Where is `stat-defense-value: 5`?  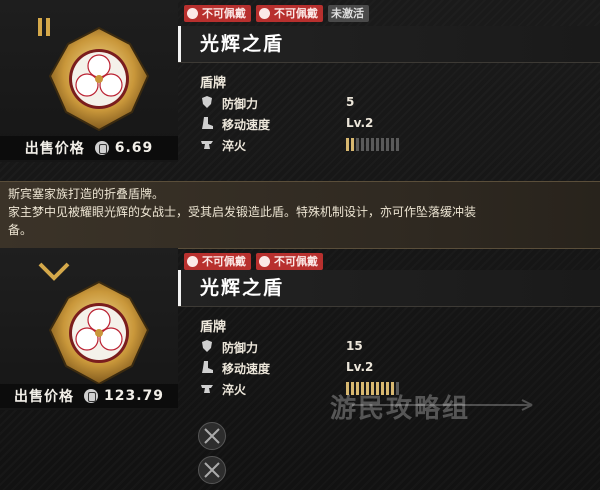 stat-defense-value: 5 is located at coordinates (350, 102).